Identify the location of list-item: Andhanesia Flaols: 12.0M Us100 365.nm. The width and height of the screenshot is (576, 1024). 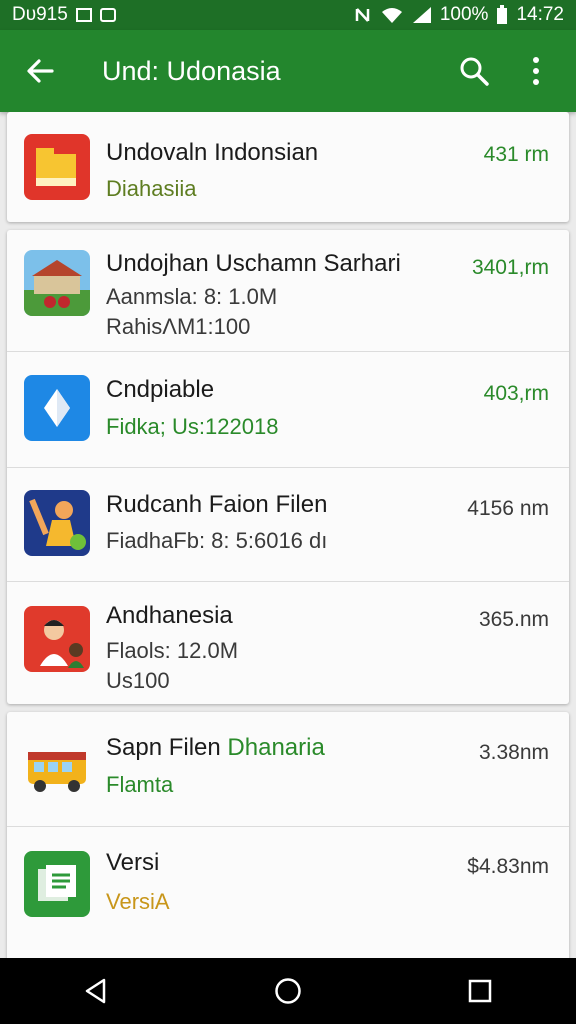
(288, 643).